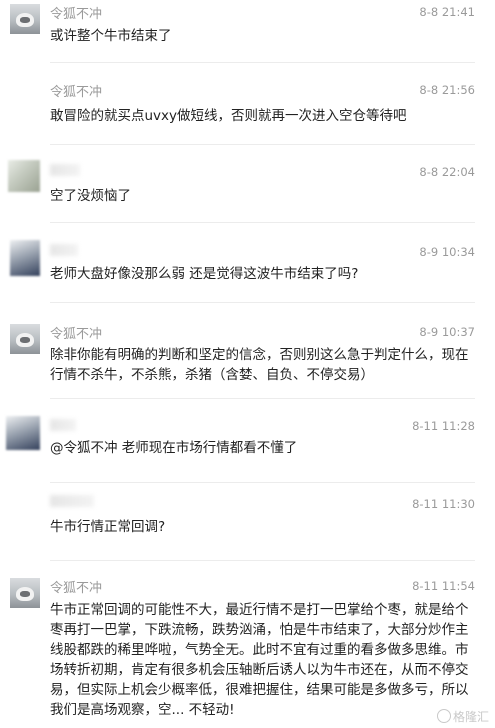 This screenshot has height=728, width=495. I want to click on comment-time: 8-8 21:41, so click(447, 12).